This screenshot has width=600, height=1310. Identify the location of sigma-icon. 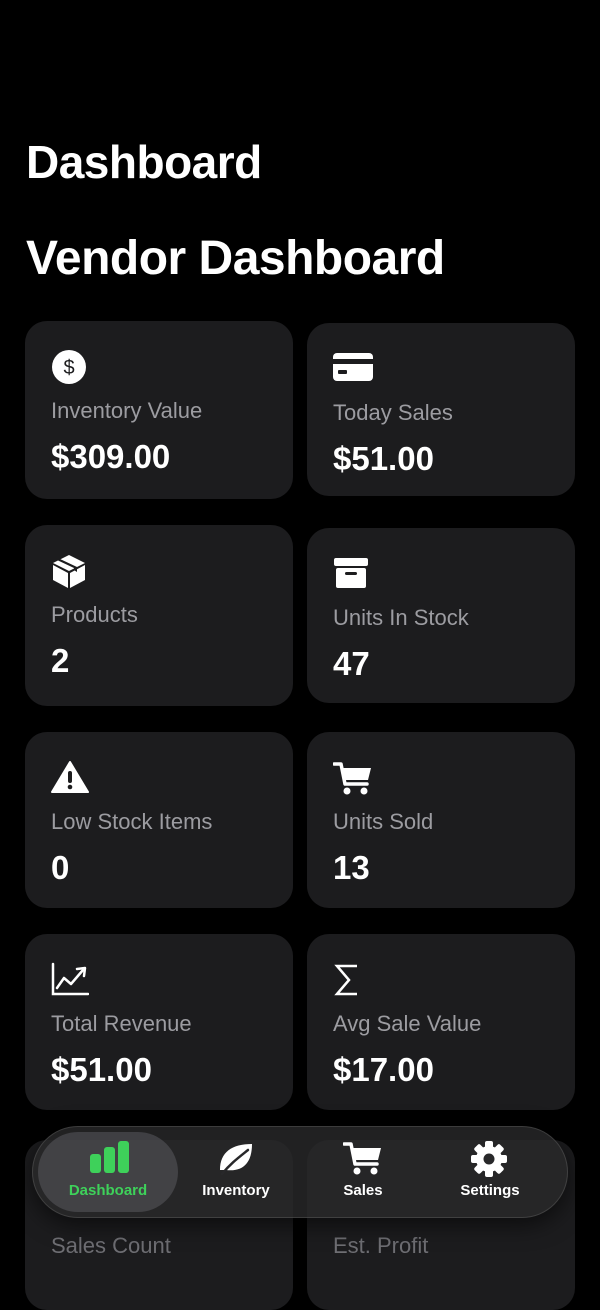
(353, 980).